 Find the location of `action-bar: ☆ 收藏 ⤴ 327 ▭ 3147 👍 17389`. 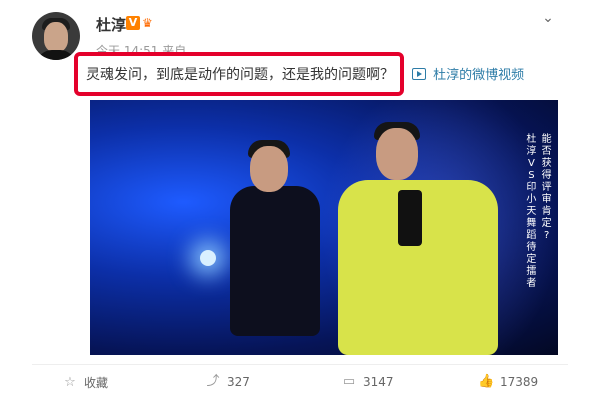

action-bar: ☆ 收藏 ⤴ 327 ▭ 3147 👍 17389 is located at coordinates (300, 383).